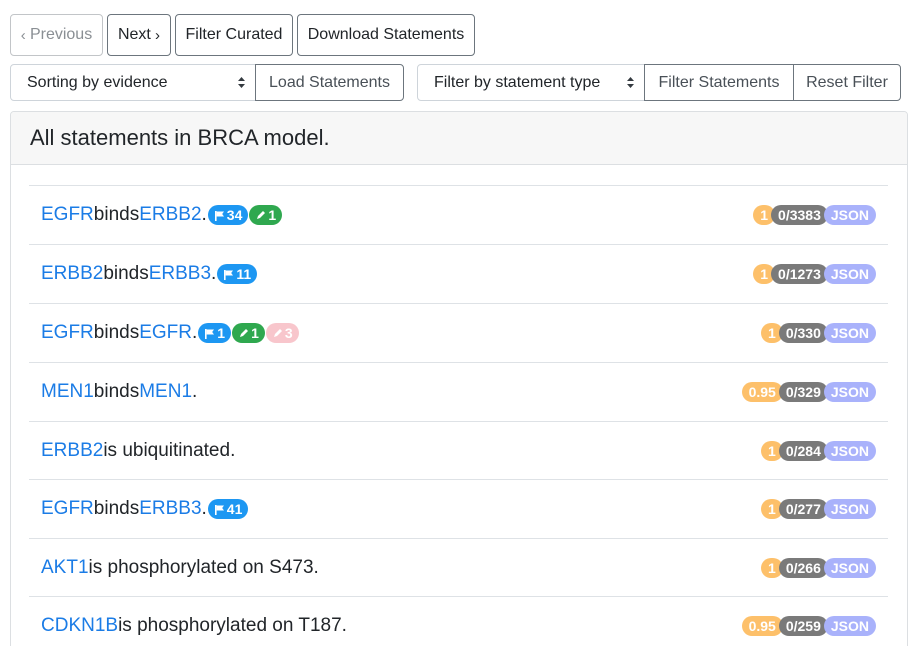 This screenshot has width=917, height=646. Describe the element at coordinates (458, 273) in the screenshot. I see `statement-row: ERBB2 binds ERBB3. 11 1 0/1273 JSON` at that location.